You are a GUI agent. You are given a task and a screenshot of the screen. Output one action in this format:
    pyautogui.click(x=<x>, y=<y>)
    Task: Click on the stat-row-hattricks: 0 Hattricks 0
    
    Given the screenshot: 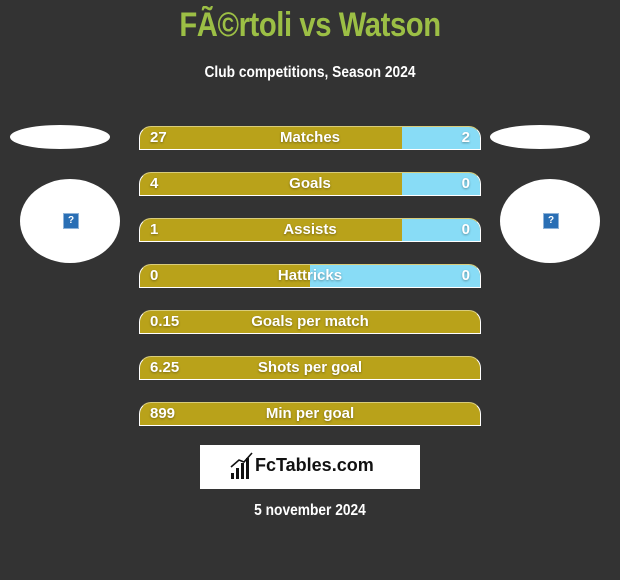 What is the action you would take?
    pyautogui.click(x=310, y=276)
    